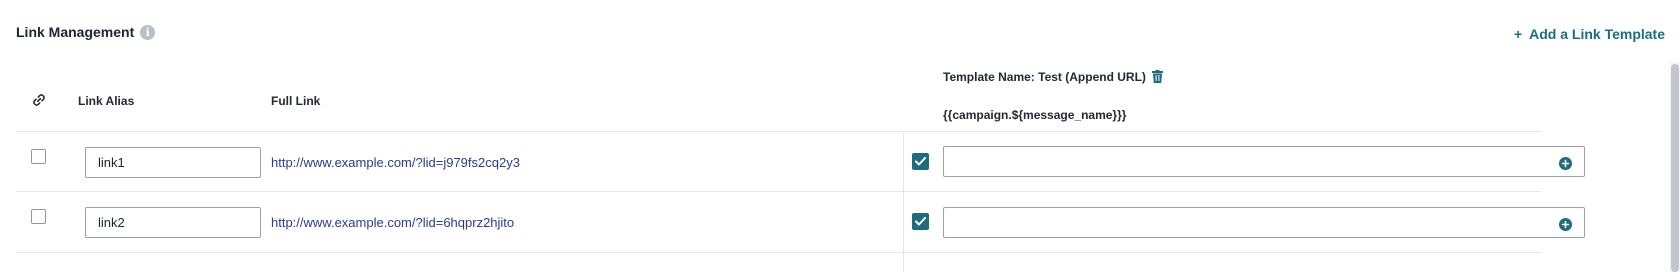  I want to click on header-divider, so click(778, 131).